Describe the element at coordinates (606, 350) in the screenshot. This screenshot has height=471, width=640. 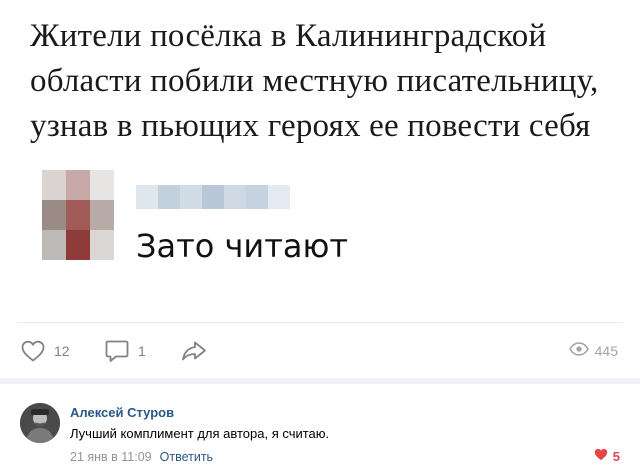
I see `views-count: 445` at that location.